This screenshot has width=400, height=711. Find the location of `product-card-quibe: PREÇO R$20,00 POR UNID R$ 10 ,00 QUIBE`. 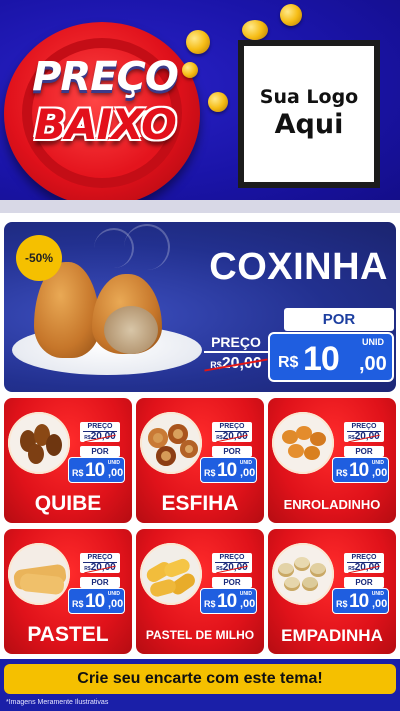

product-card-quibe: PREÇO R$20,00 POR UNID R$ 10 ,00 QUIBE is located at coordinates (68, 460).